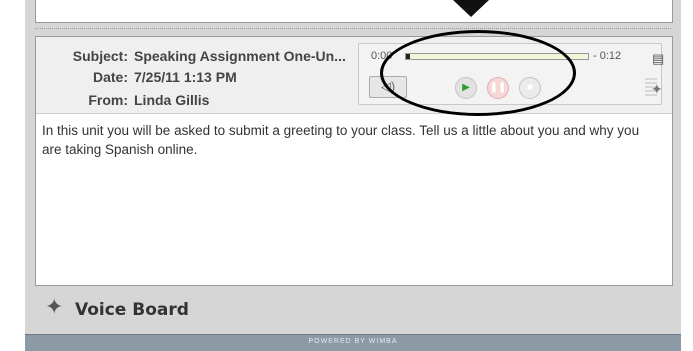 The height and width of the screenshot is (351, 693). What do you see at coordinates (353, 309) in the screenshot?
I see `voice-board-bar: ✦ Voice Board` at bounding box center [353, 309].